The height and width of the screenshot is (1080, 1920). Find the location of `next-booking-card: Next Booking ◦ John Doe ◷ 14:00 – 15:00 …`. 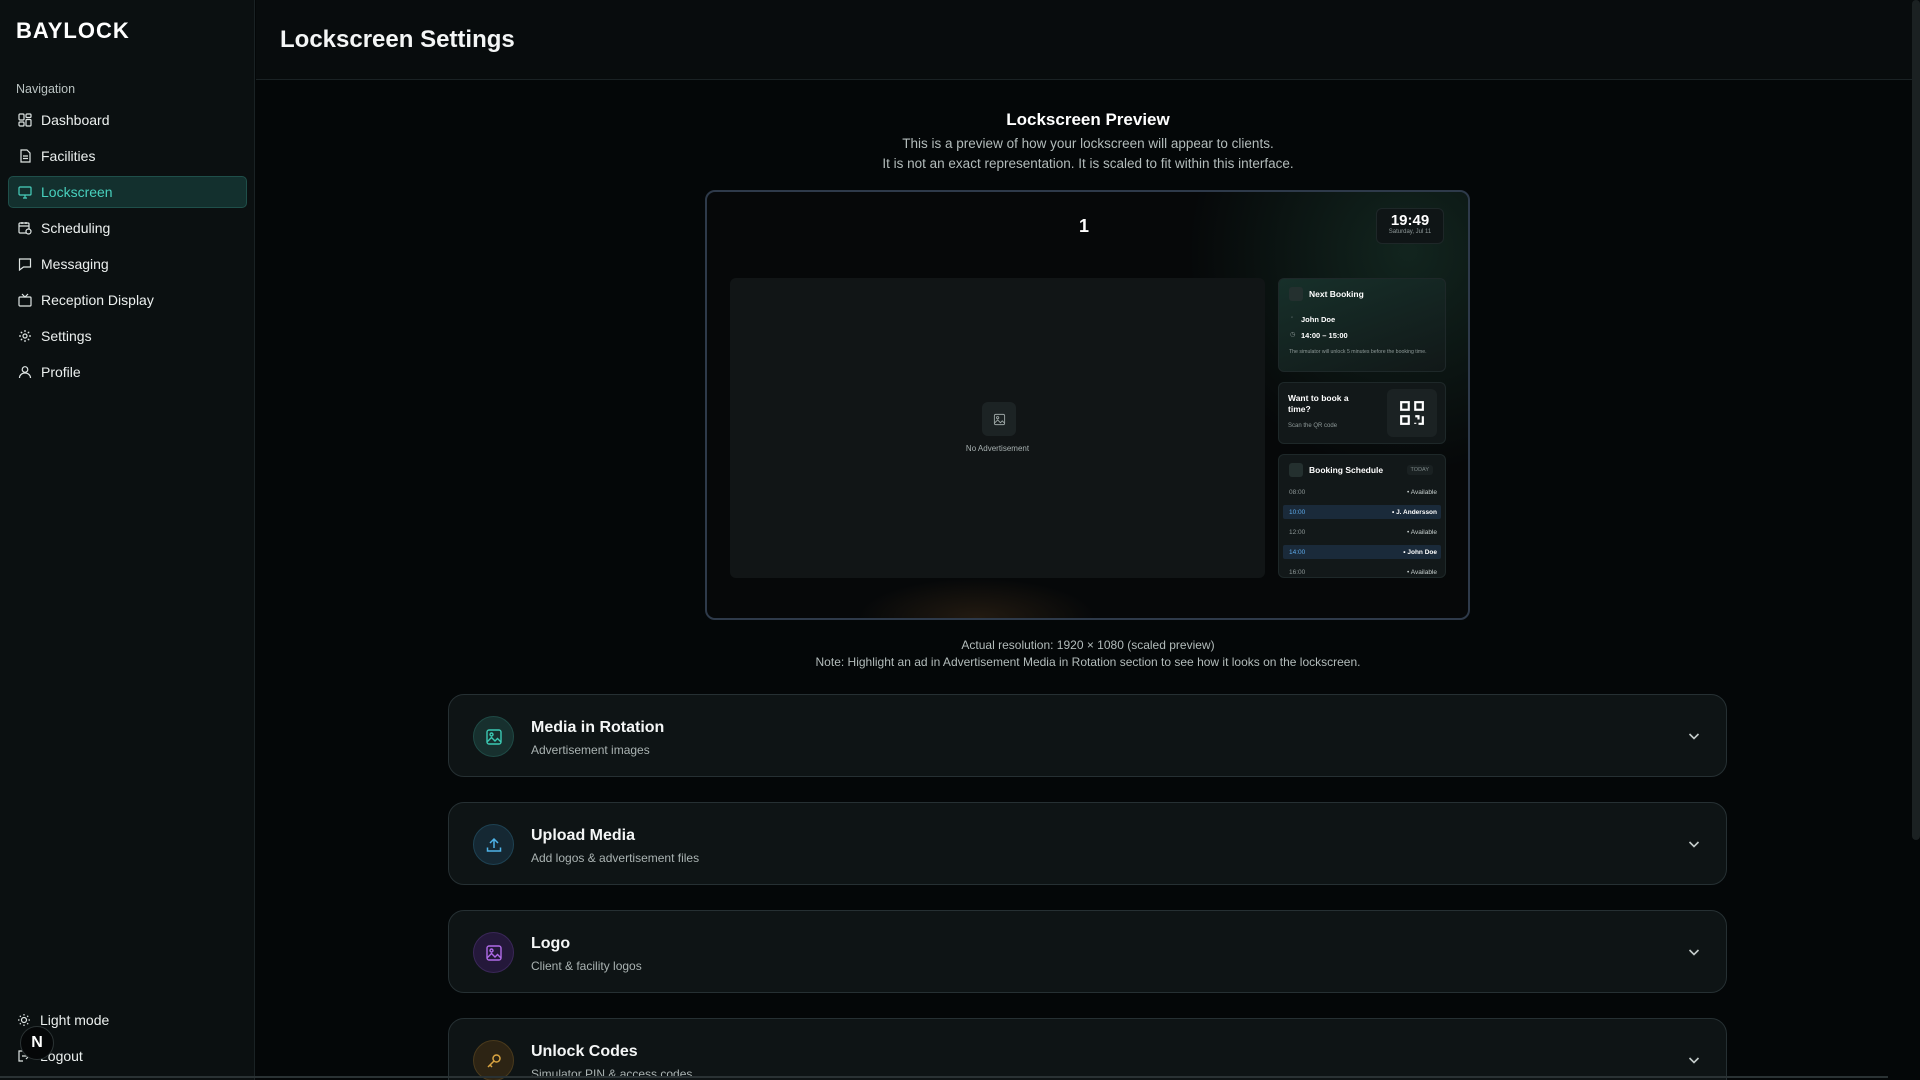

next-booking-card: Next Booking ◦ John Doe ◷ 14:00 – 15:00 … is located at coordinates (1362, 325).